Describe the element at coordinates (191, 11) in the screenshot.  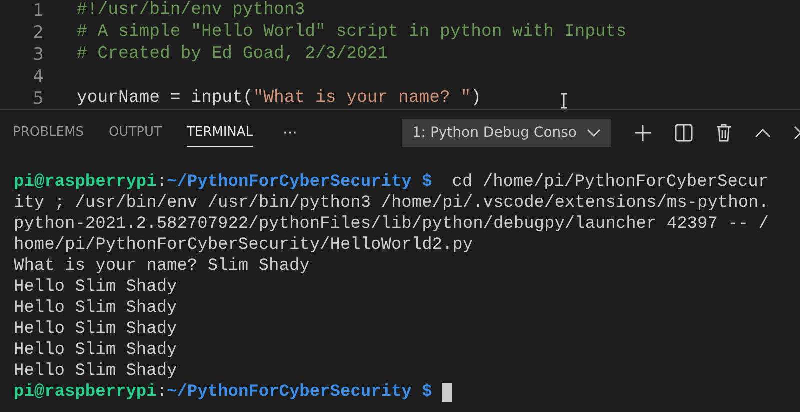
I see `code-line: #!/usr/bin/env python3` at that location.